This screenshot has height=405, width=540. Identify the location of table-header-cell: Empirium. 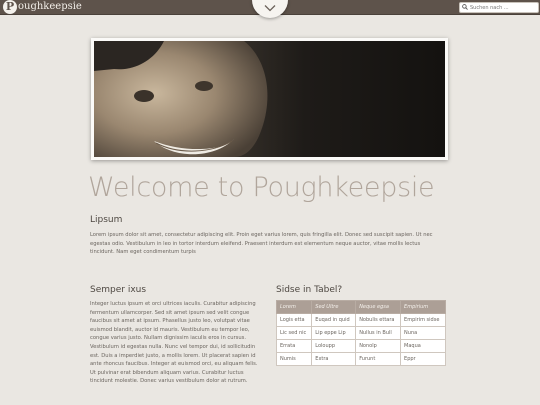
(423, 307).